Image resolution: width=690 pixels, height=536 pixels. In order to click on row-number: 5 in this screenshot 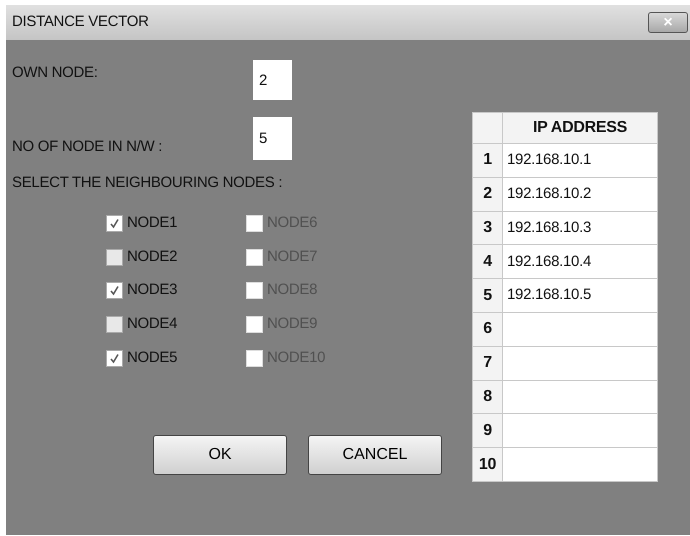, I will do `click(487, 295)`.